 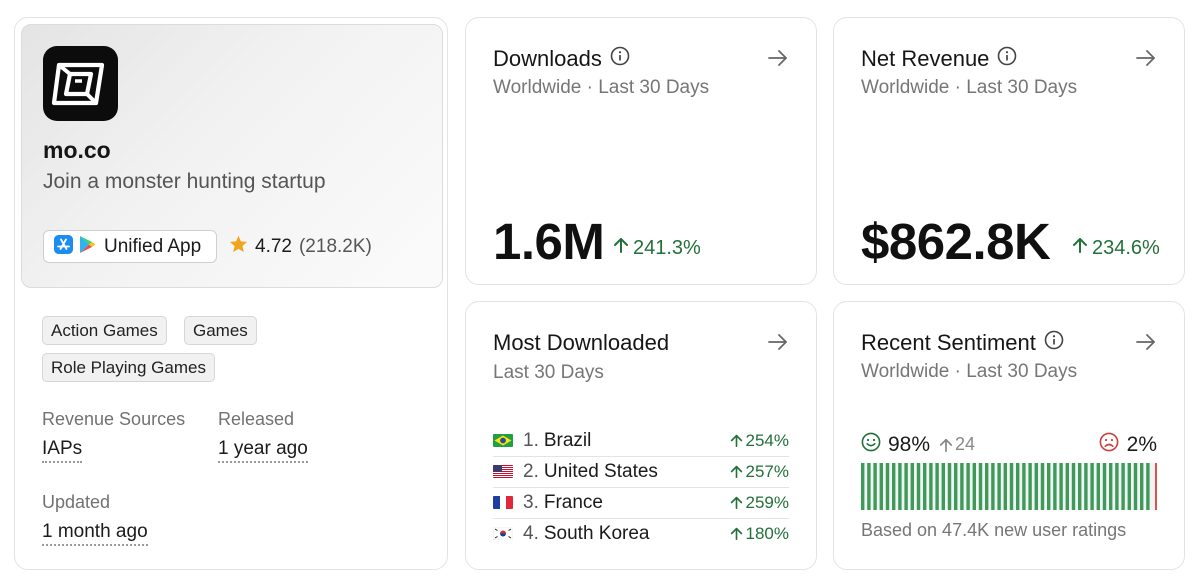 I want to click on app-name: mo.co, so click(x=77, y=150).